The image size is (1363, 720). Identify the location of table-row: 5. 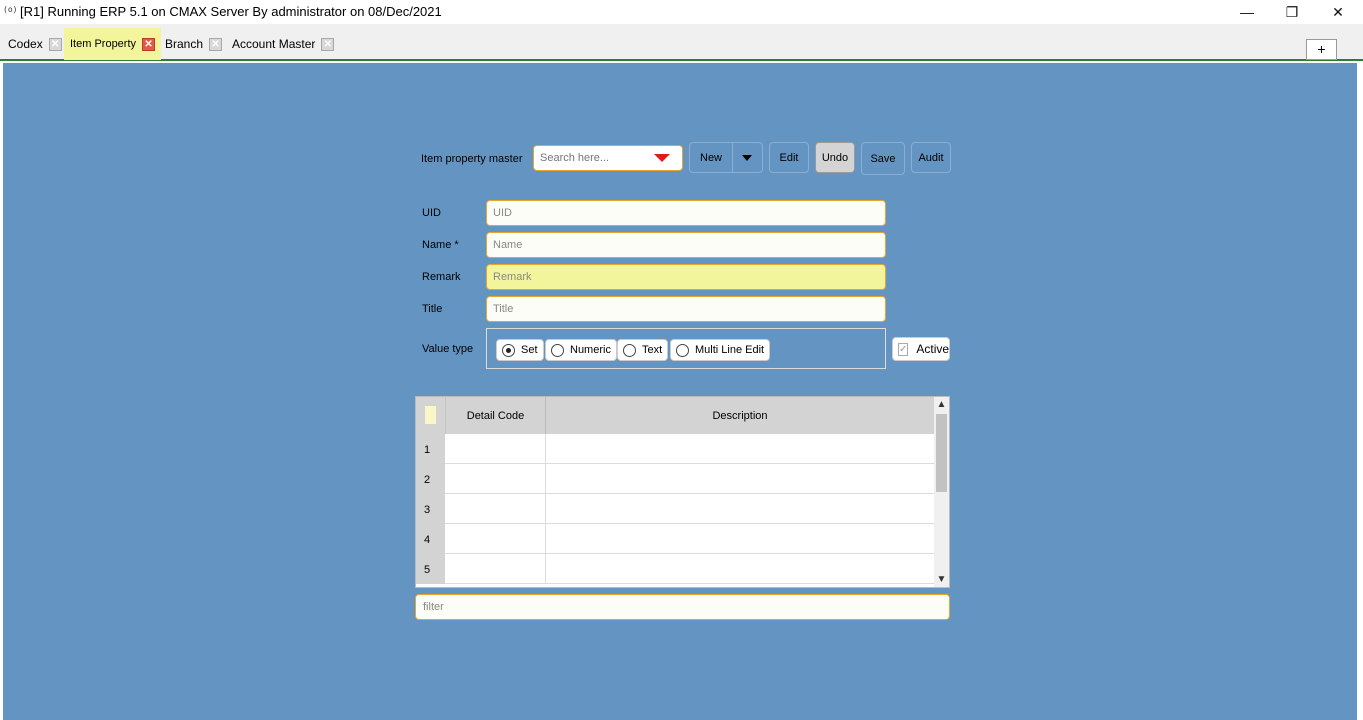
(675, 569).